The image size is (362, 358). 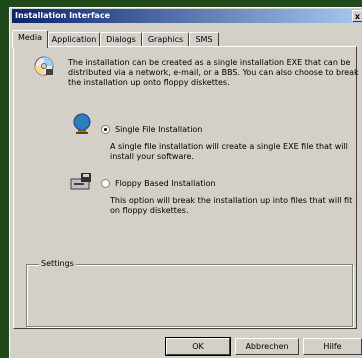 I want to click on help-button: Hilfe, so click(x=332, y=346).